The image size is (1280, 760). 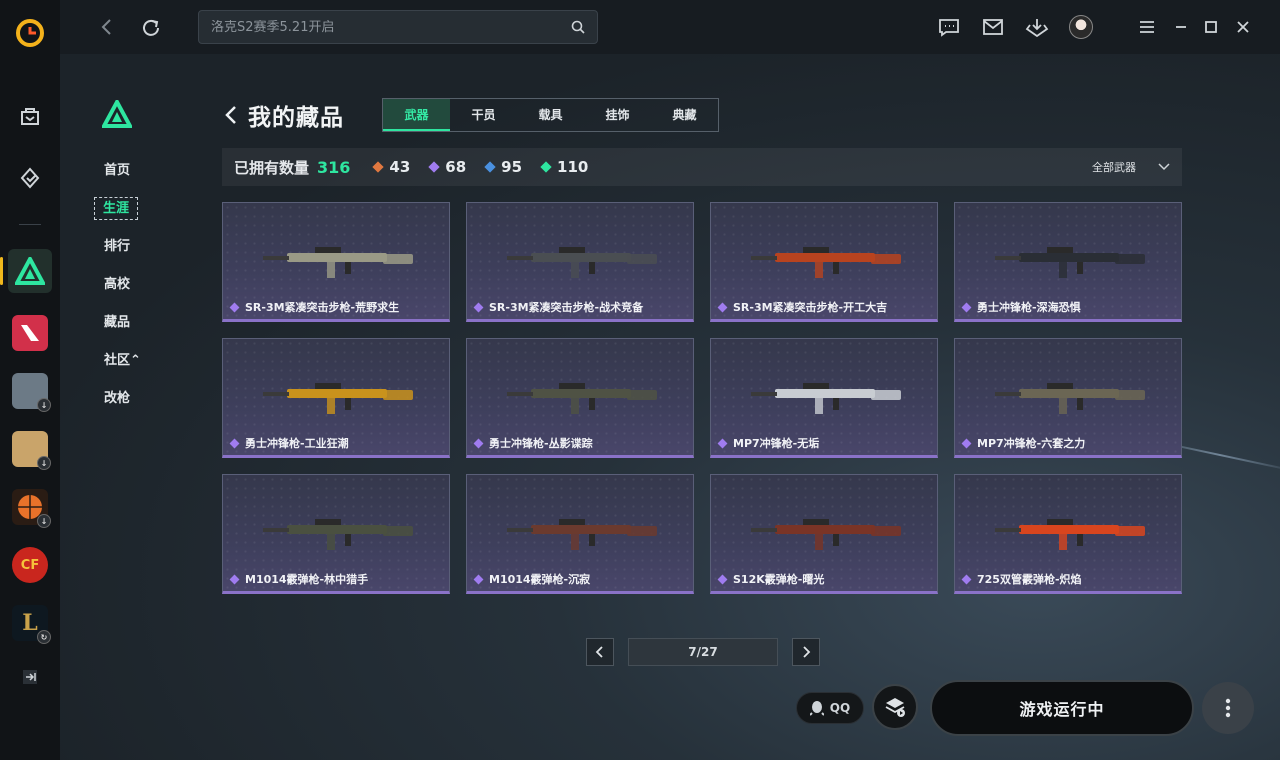 I want to click on collapse-rail-icon, so click(x=30, y=677).